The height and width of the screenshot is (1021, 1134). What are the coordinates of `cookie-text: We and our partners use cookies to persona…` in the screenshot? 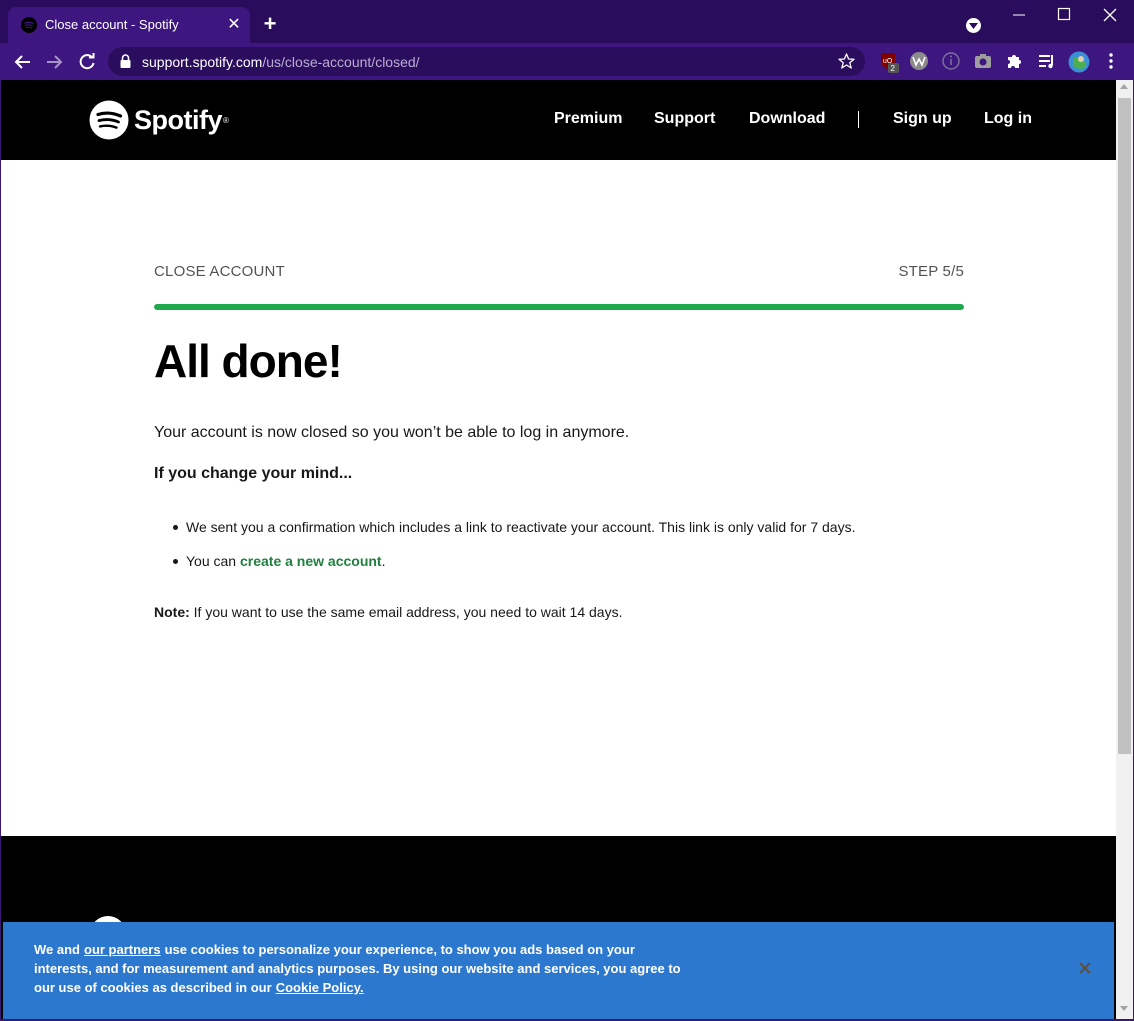 It's located at (357, 968).